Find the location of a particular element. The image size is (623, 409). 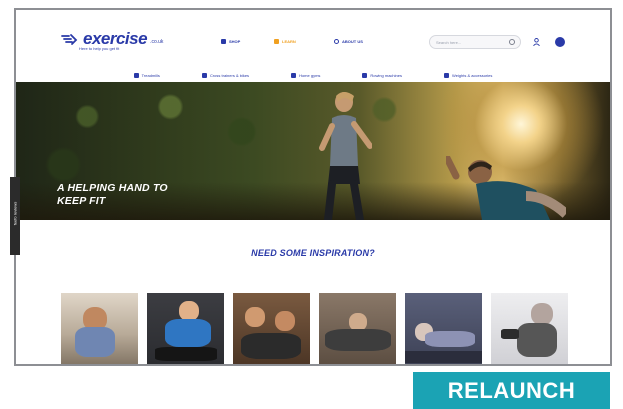

category-weights: Weights & accessories is located at coordinates (468, 75).